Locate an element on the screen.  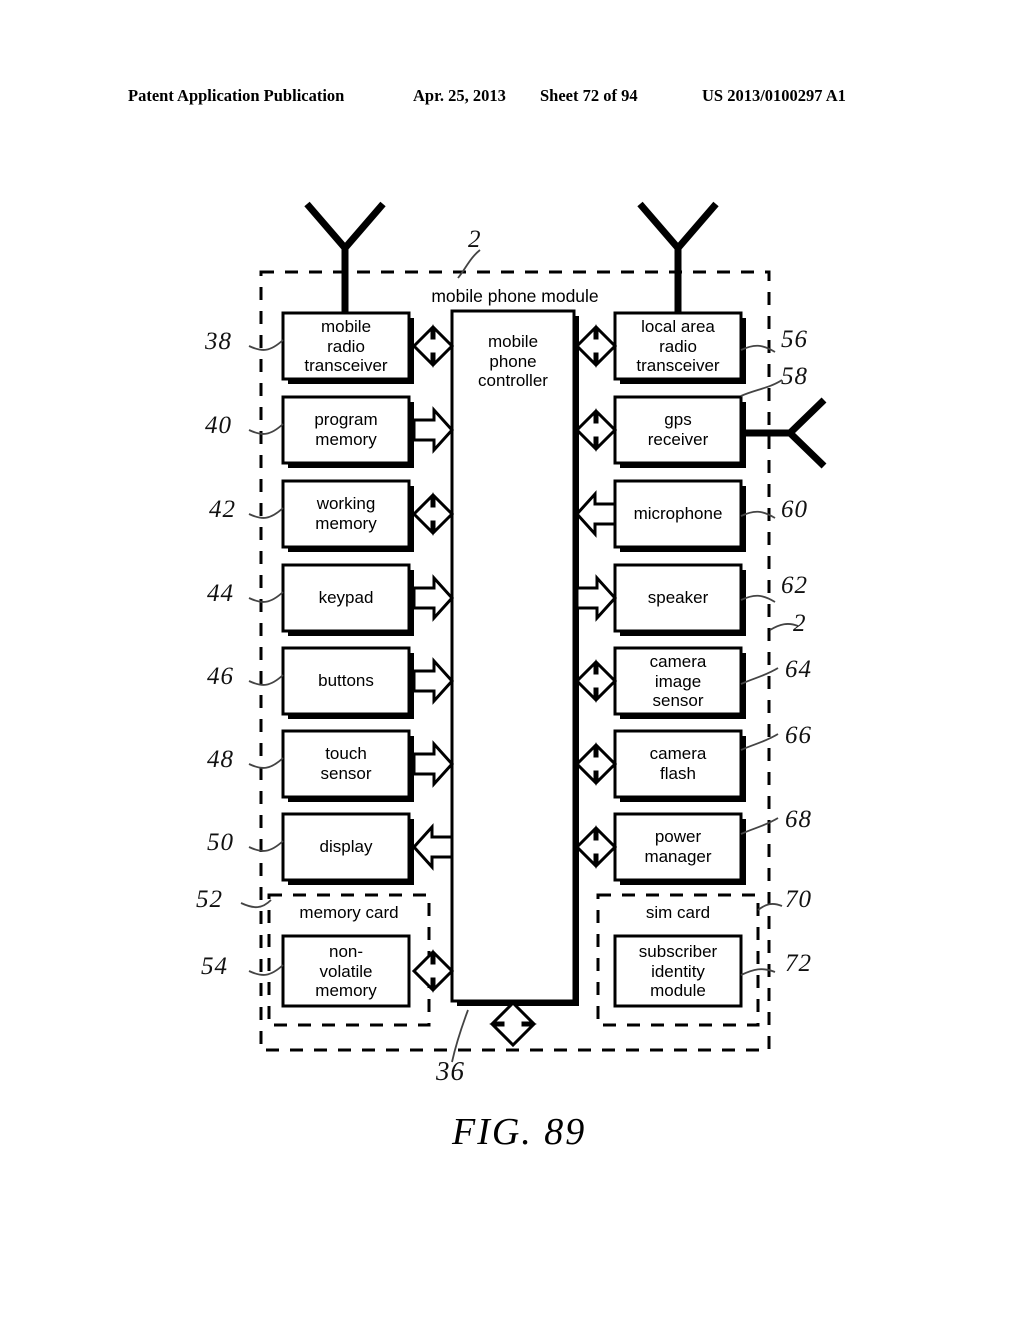
ref-48: 48 is located at coordinates (220, 759).